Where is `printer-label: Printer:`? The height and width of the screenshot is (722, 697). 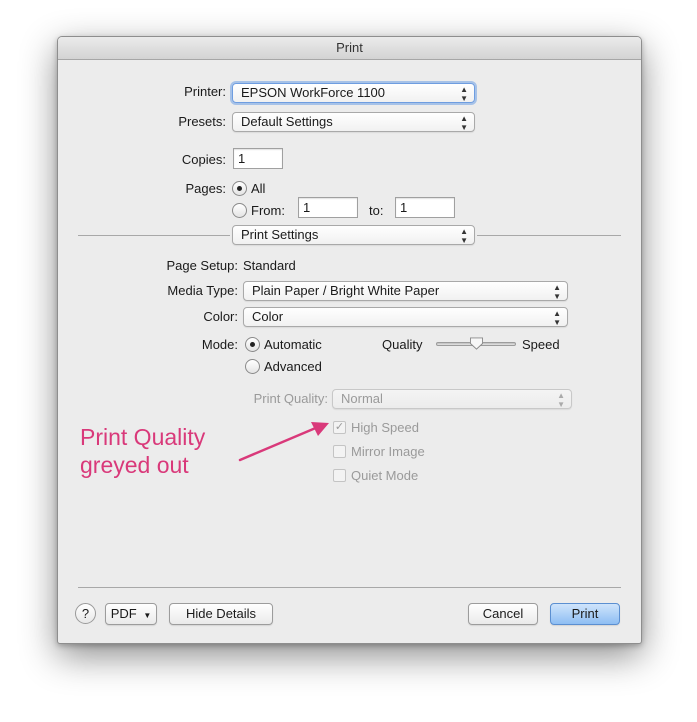
printer-label: Printer: is located at coordinates (205, 91).